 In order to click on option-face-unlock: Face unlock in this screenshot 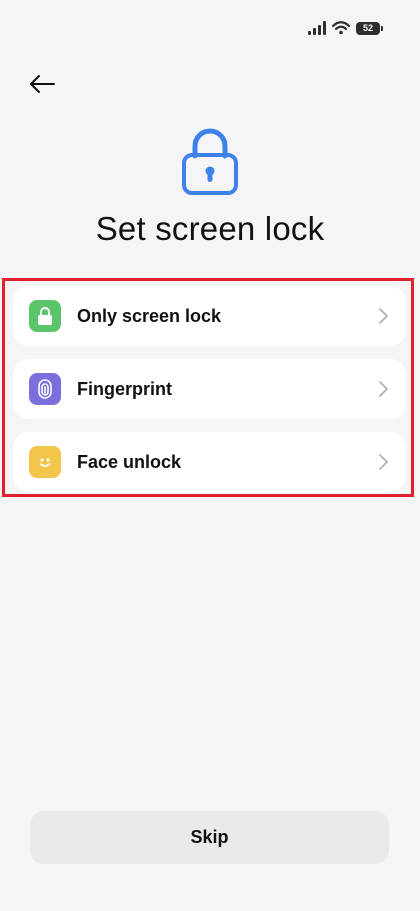, I will do `click(209, 462)`.